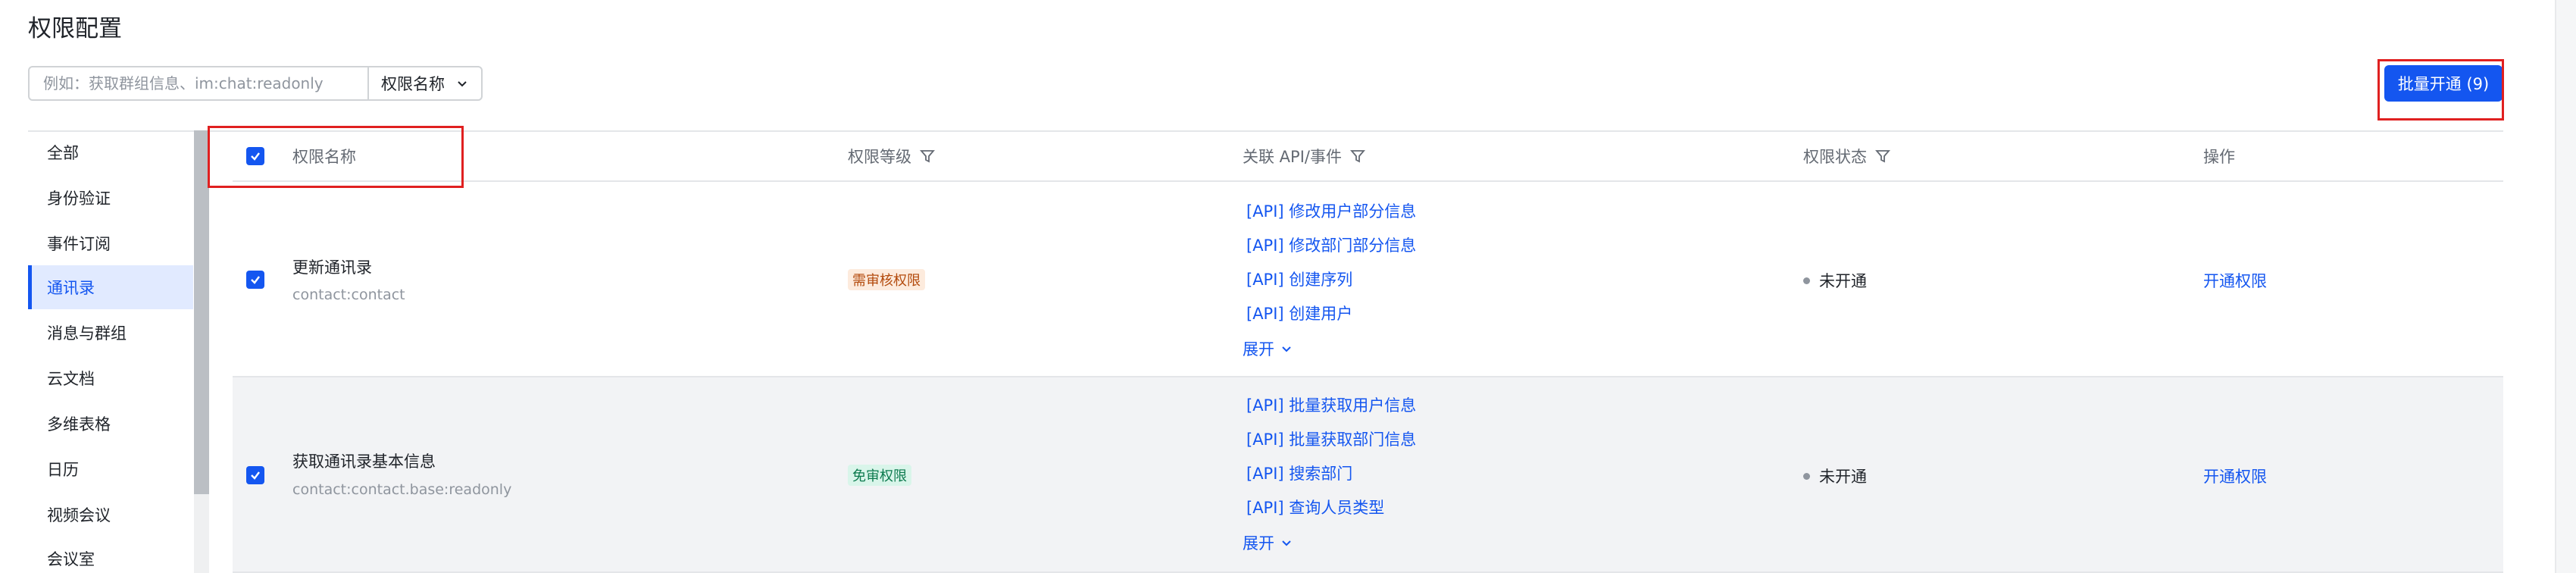  What do you see at coordinates (879, 157) in the screenshot?
I see `header-level-label: 权限等级` at bounding box center [879, 157].